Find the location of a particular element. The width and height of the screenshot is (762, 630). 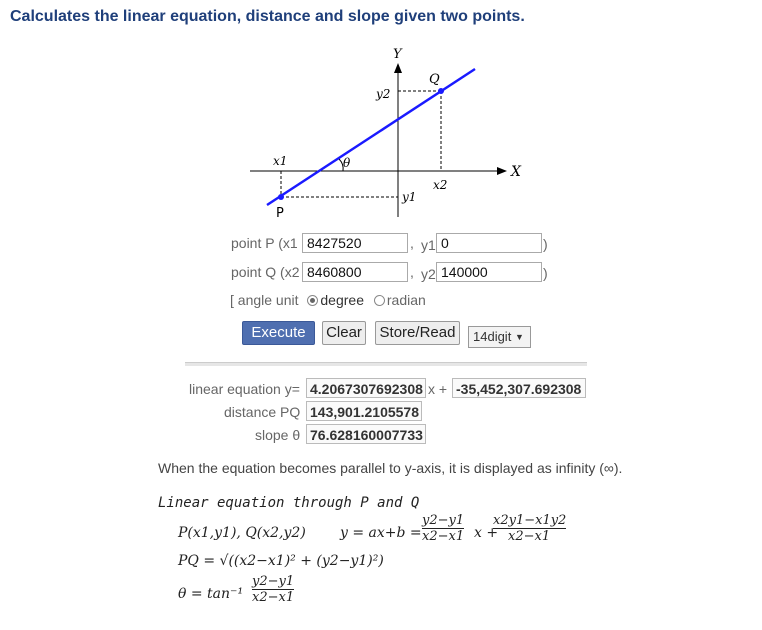

digits-select: 14digit ▼ is located at coordinates (499, 337).